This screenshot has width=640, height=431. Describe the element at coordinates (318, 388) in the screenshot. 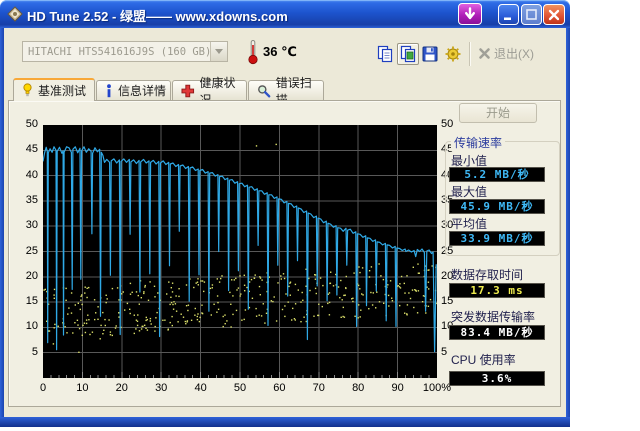

I see `x-tick-label: 70` at that location.